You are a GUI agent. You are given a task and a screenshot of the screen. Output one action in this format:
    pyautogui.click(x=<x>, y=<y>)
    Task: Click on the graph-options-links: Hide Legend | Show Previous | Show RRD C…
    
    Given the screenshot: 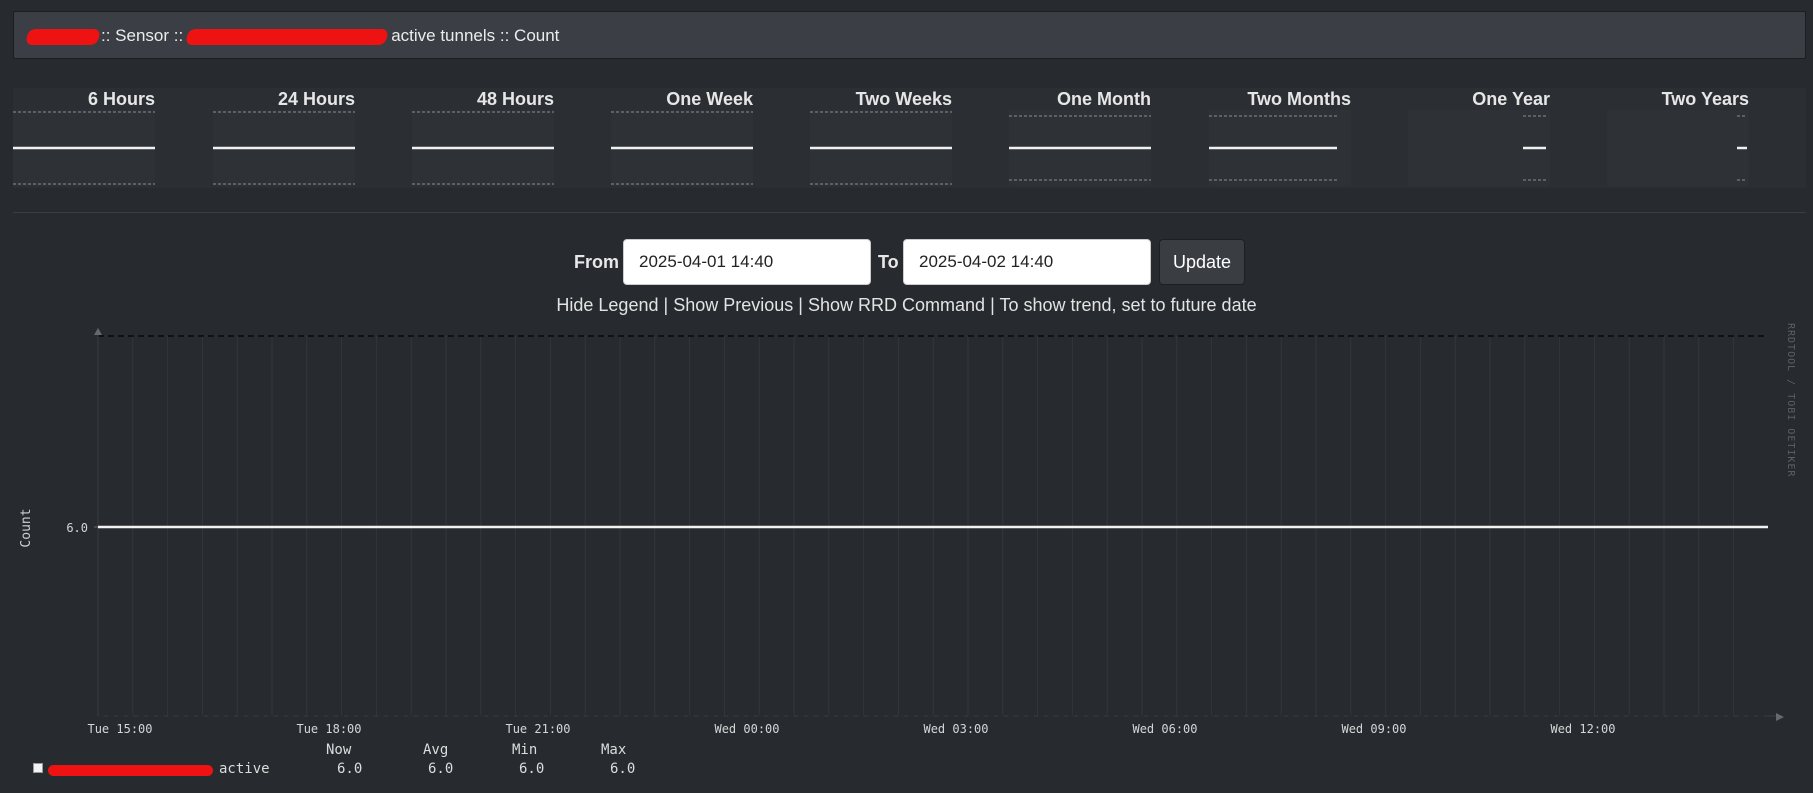 What is the action you would take?
    pyautogui.click(x=906, y=305)
    